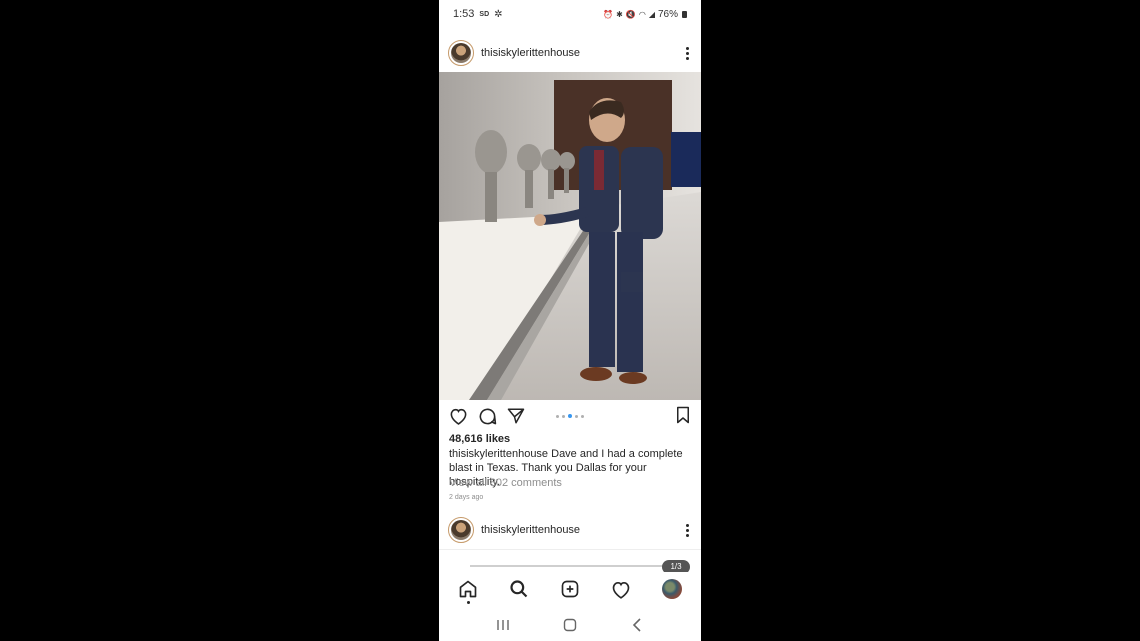 Image resolution: width=1140 pixels, height=641 pixels. I want to click on divider, so click(570, 549).